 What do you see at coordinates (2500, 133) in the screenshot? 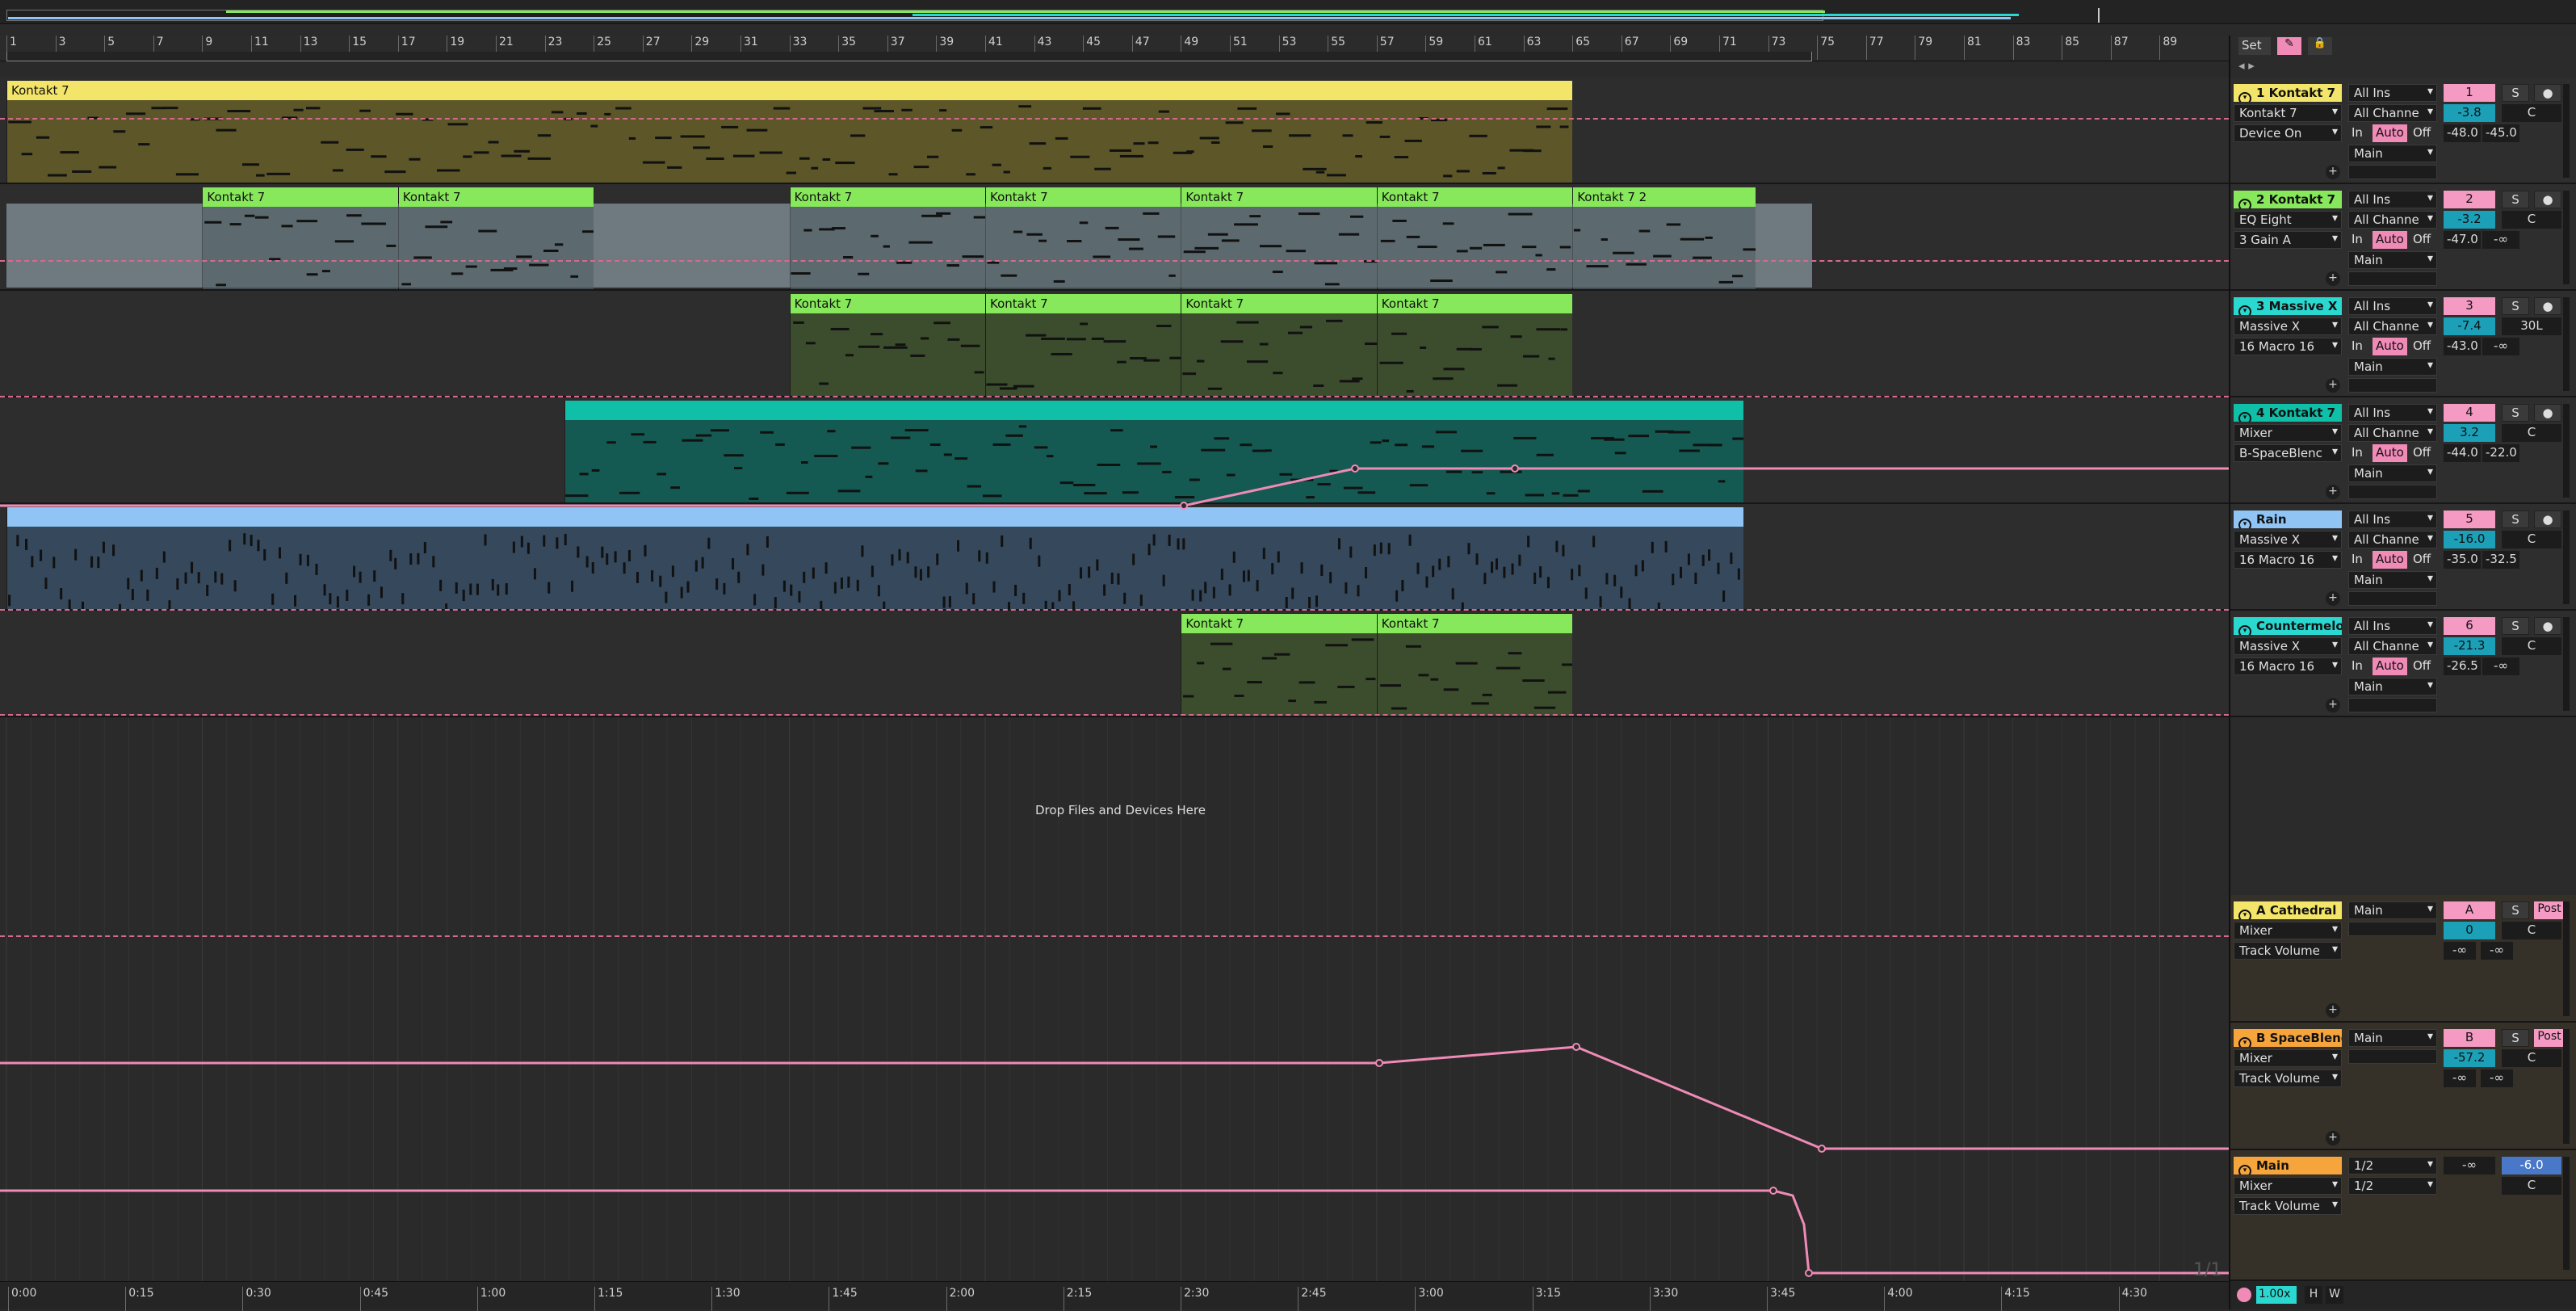
I see `send-b-field: -45.0` at bounding box center [2500, 133].